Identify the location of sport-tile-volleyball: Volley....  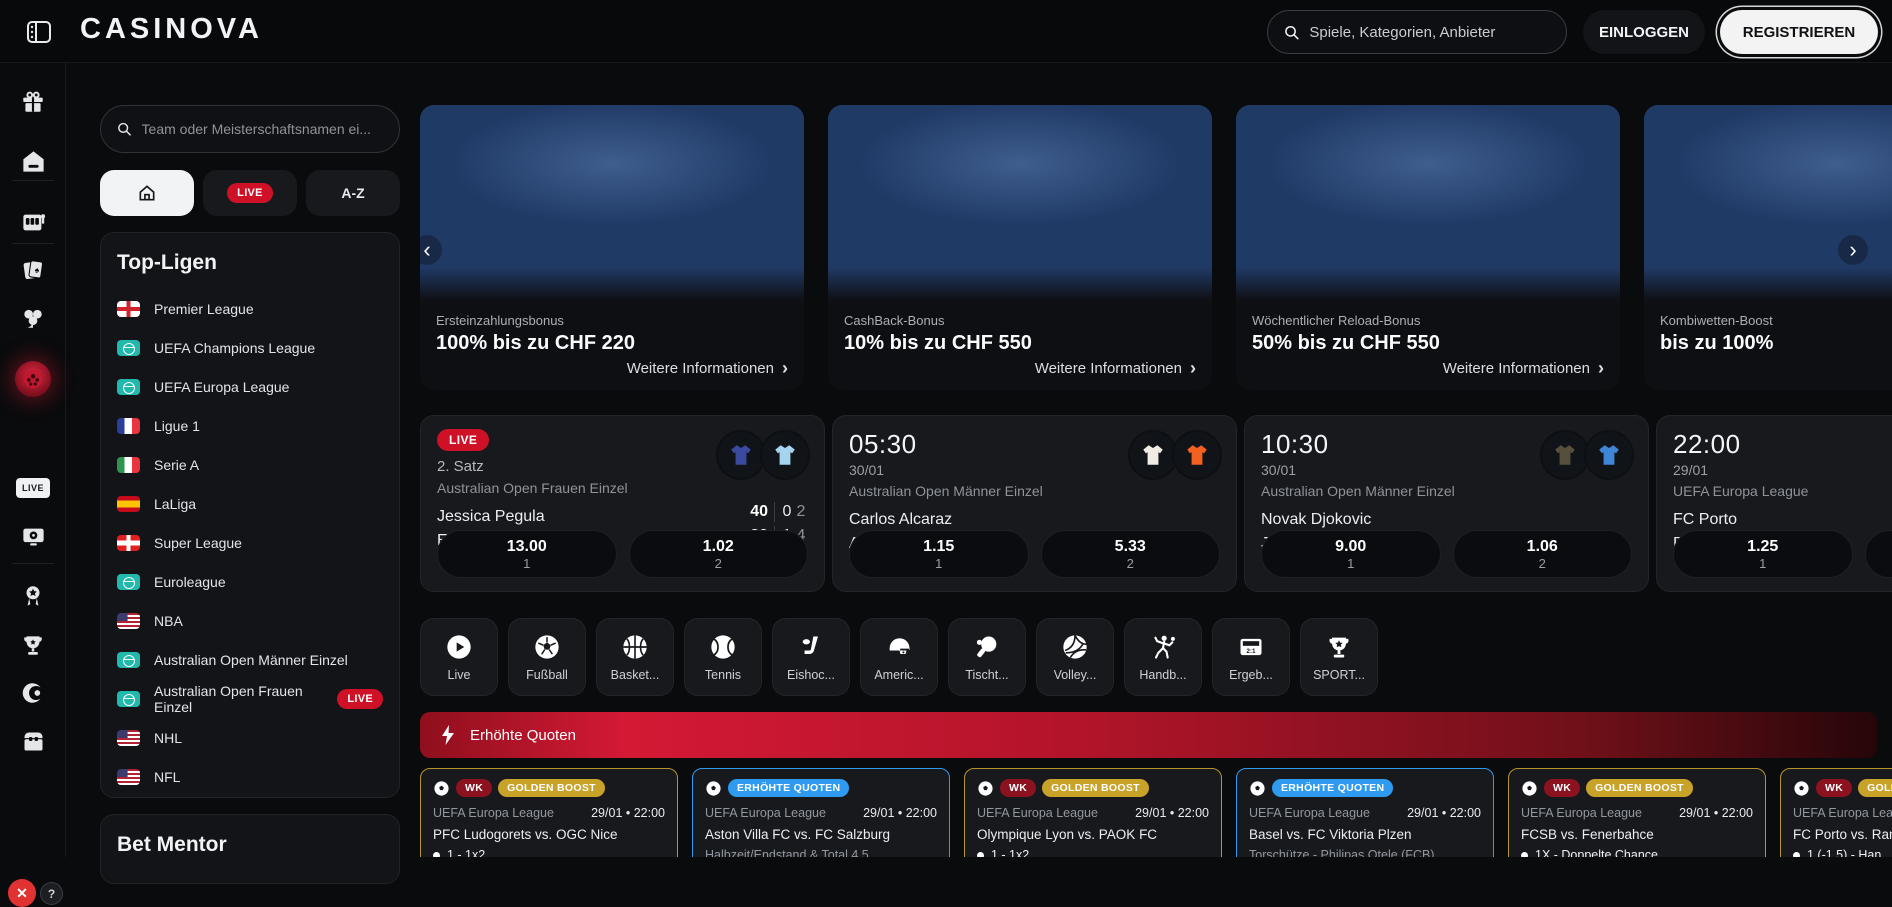
(1075, 657).